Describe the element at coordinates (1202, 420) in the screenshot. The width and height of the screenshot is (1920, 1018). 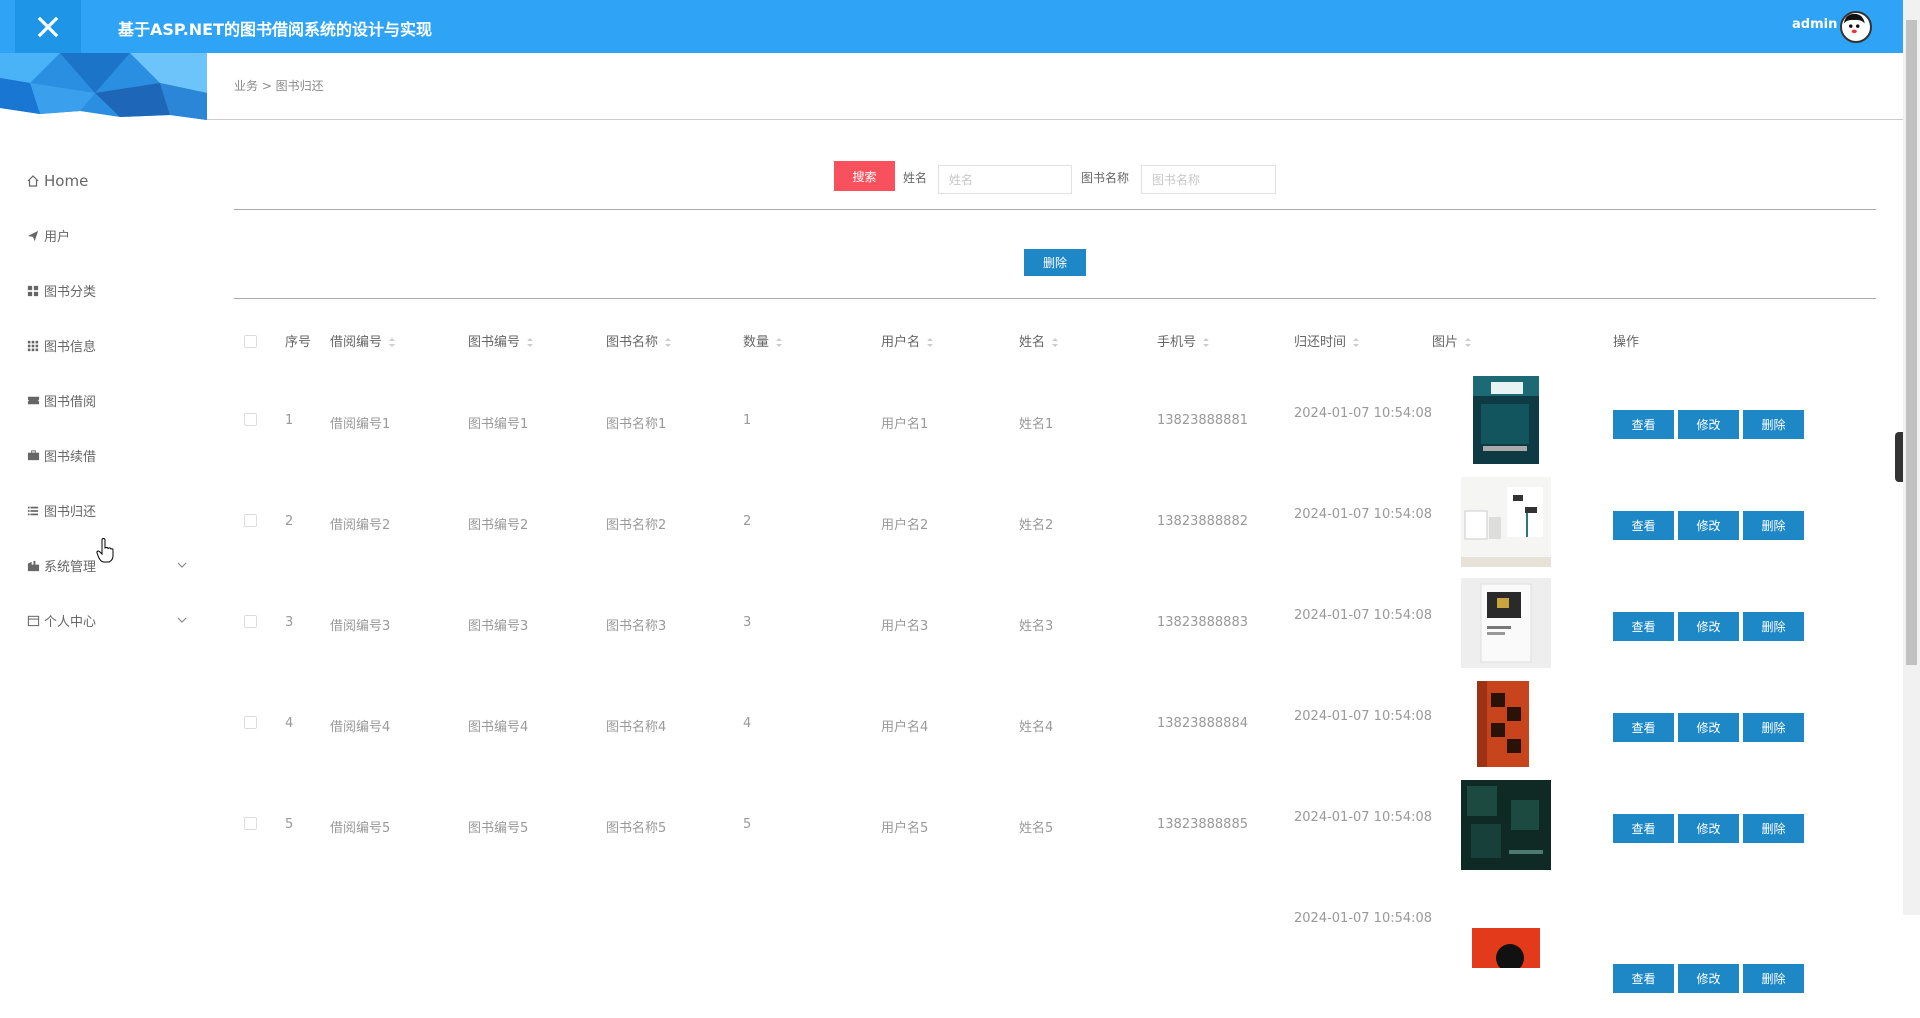
I see `cell-phone: 13823888881` at that location.